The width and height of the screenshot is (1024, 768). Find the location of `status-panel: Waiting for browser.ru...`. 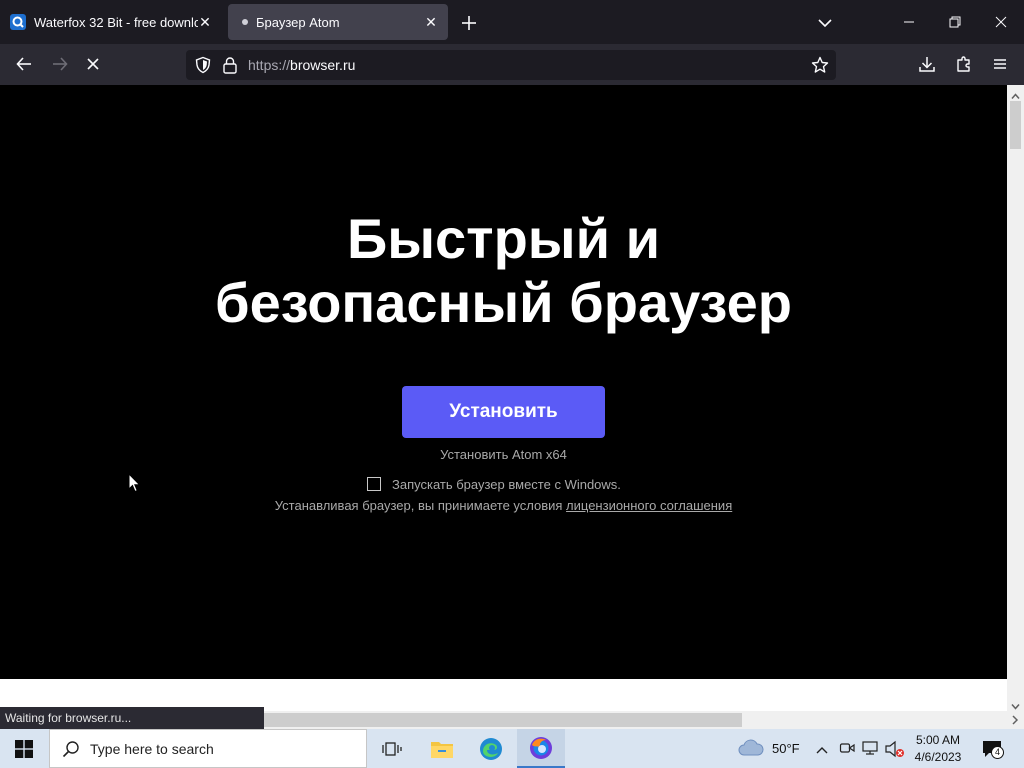

status-panel: Waiting for browser.ru... is located at coordinates (132, 718).